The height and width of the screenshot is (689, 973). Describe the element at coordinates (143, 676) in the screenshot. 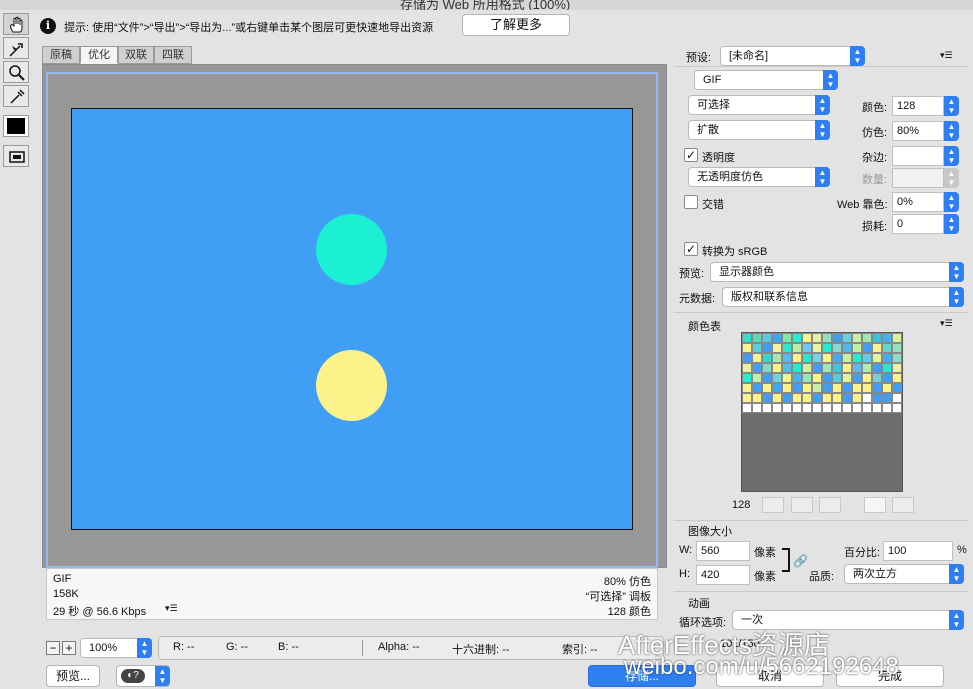

I see `browser-select: ◐? ▲ ▼` at that location.